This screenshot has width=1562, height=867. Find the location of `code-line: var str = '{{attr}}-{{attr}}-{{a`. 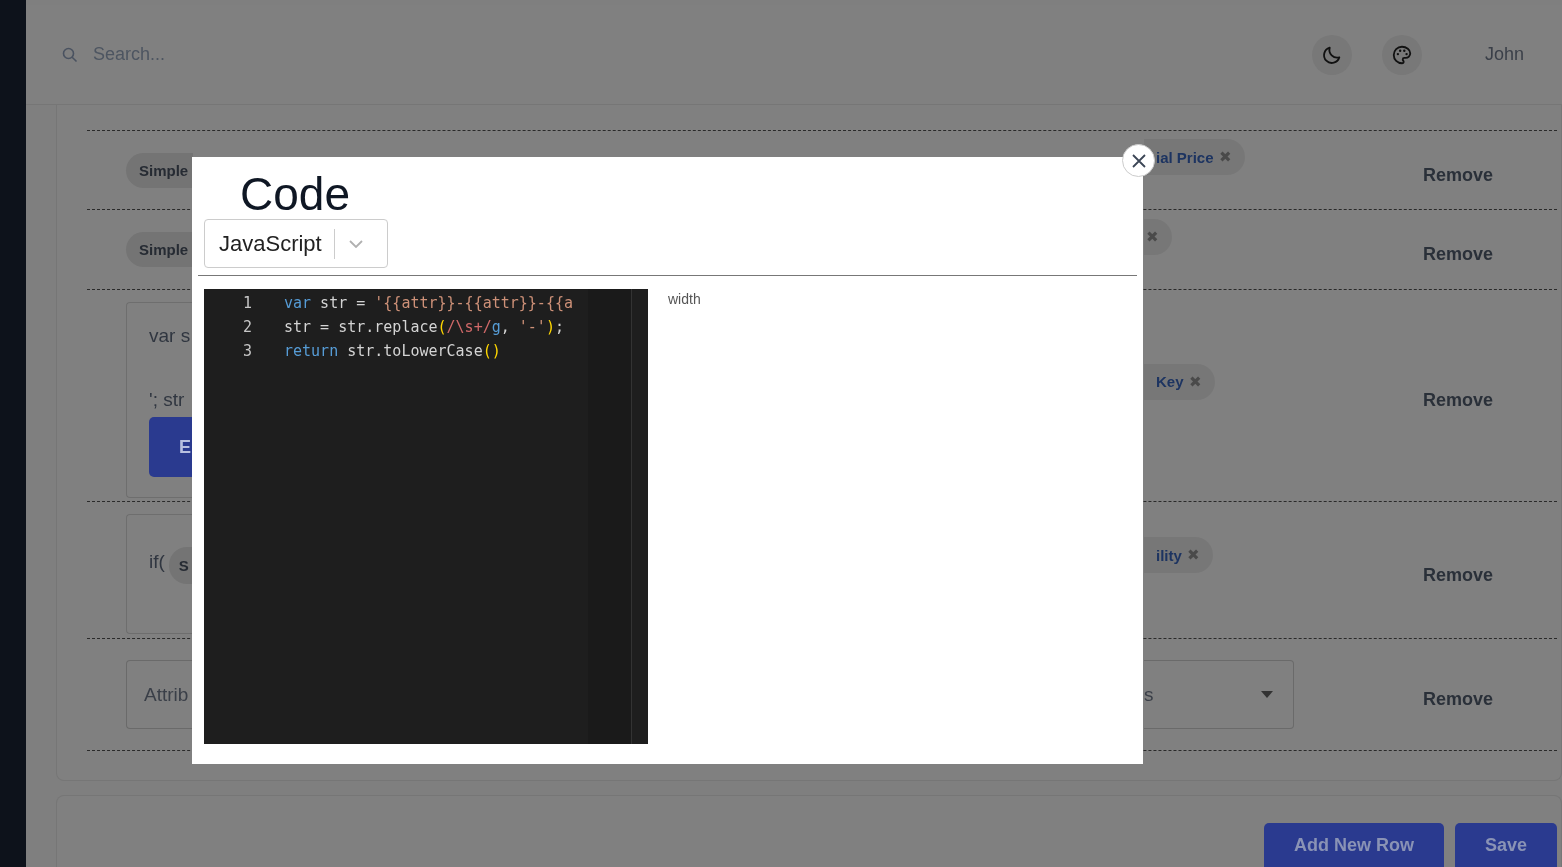

code-line: var str = '{{attr}}-{{attr}}-{{a is located at coordinates (428, 303).